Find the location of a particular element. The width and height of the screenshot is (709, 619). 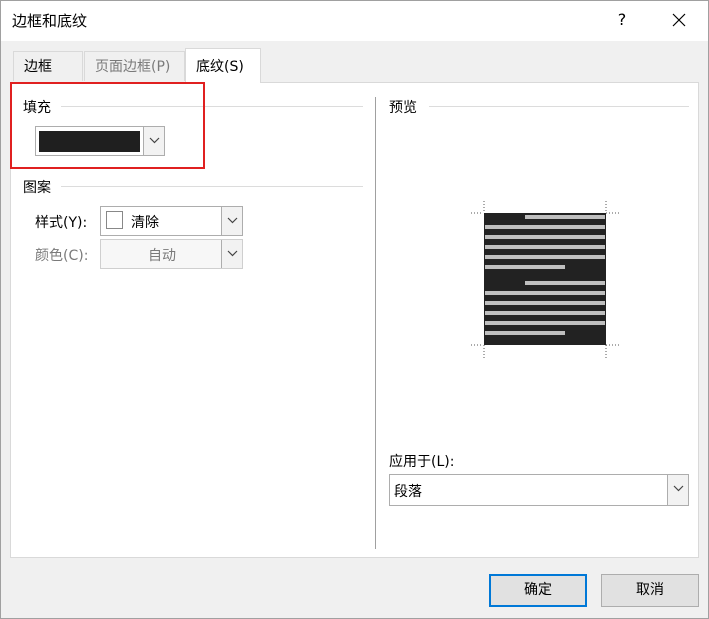

close-button is located at coordinates (679, 20).